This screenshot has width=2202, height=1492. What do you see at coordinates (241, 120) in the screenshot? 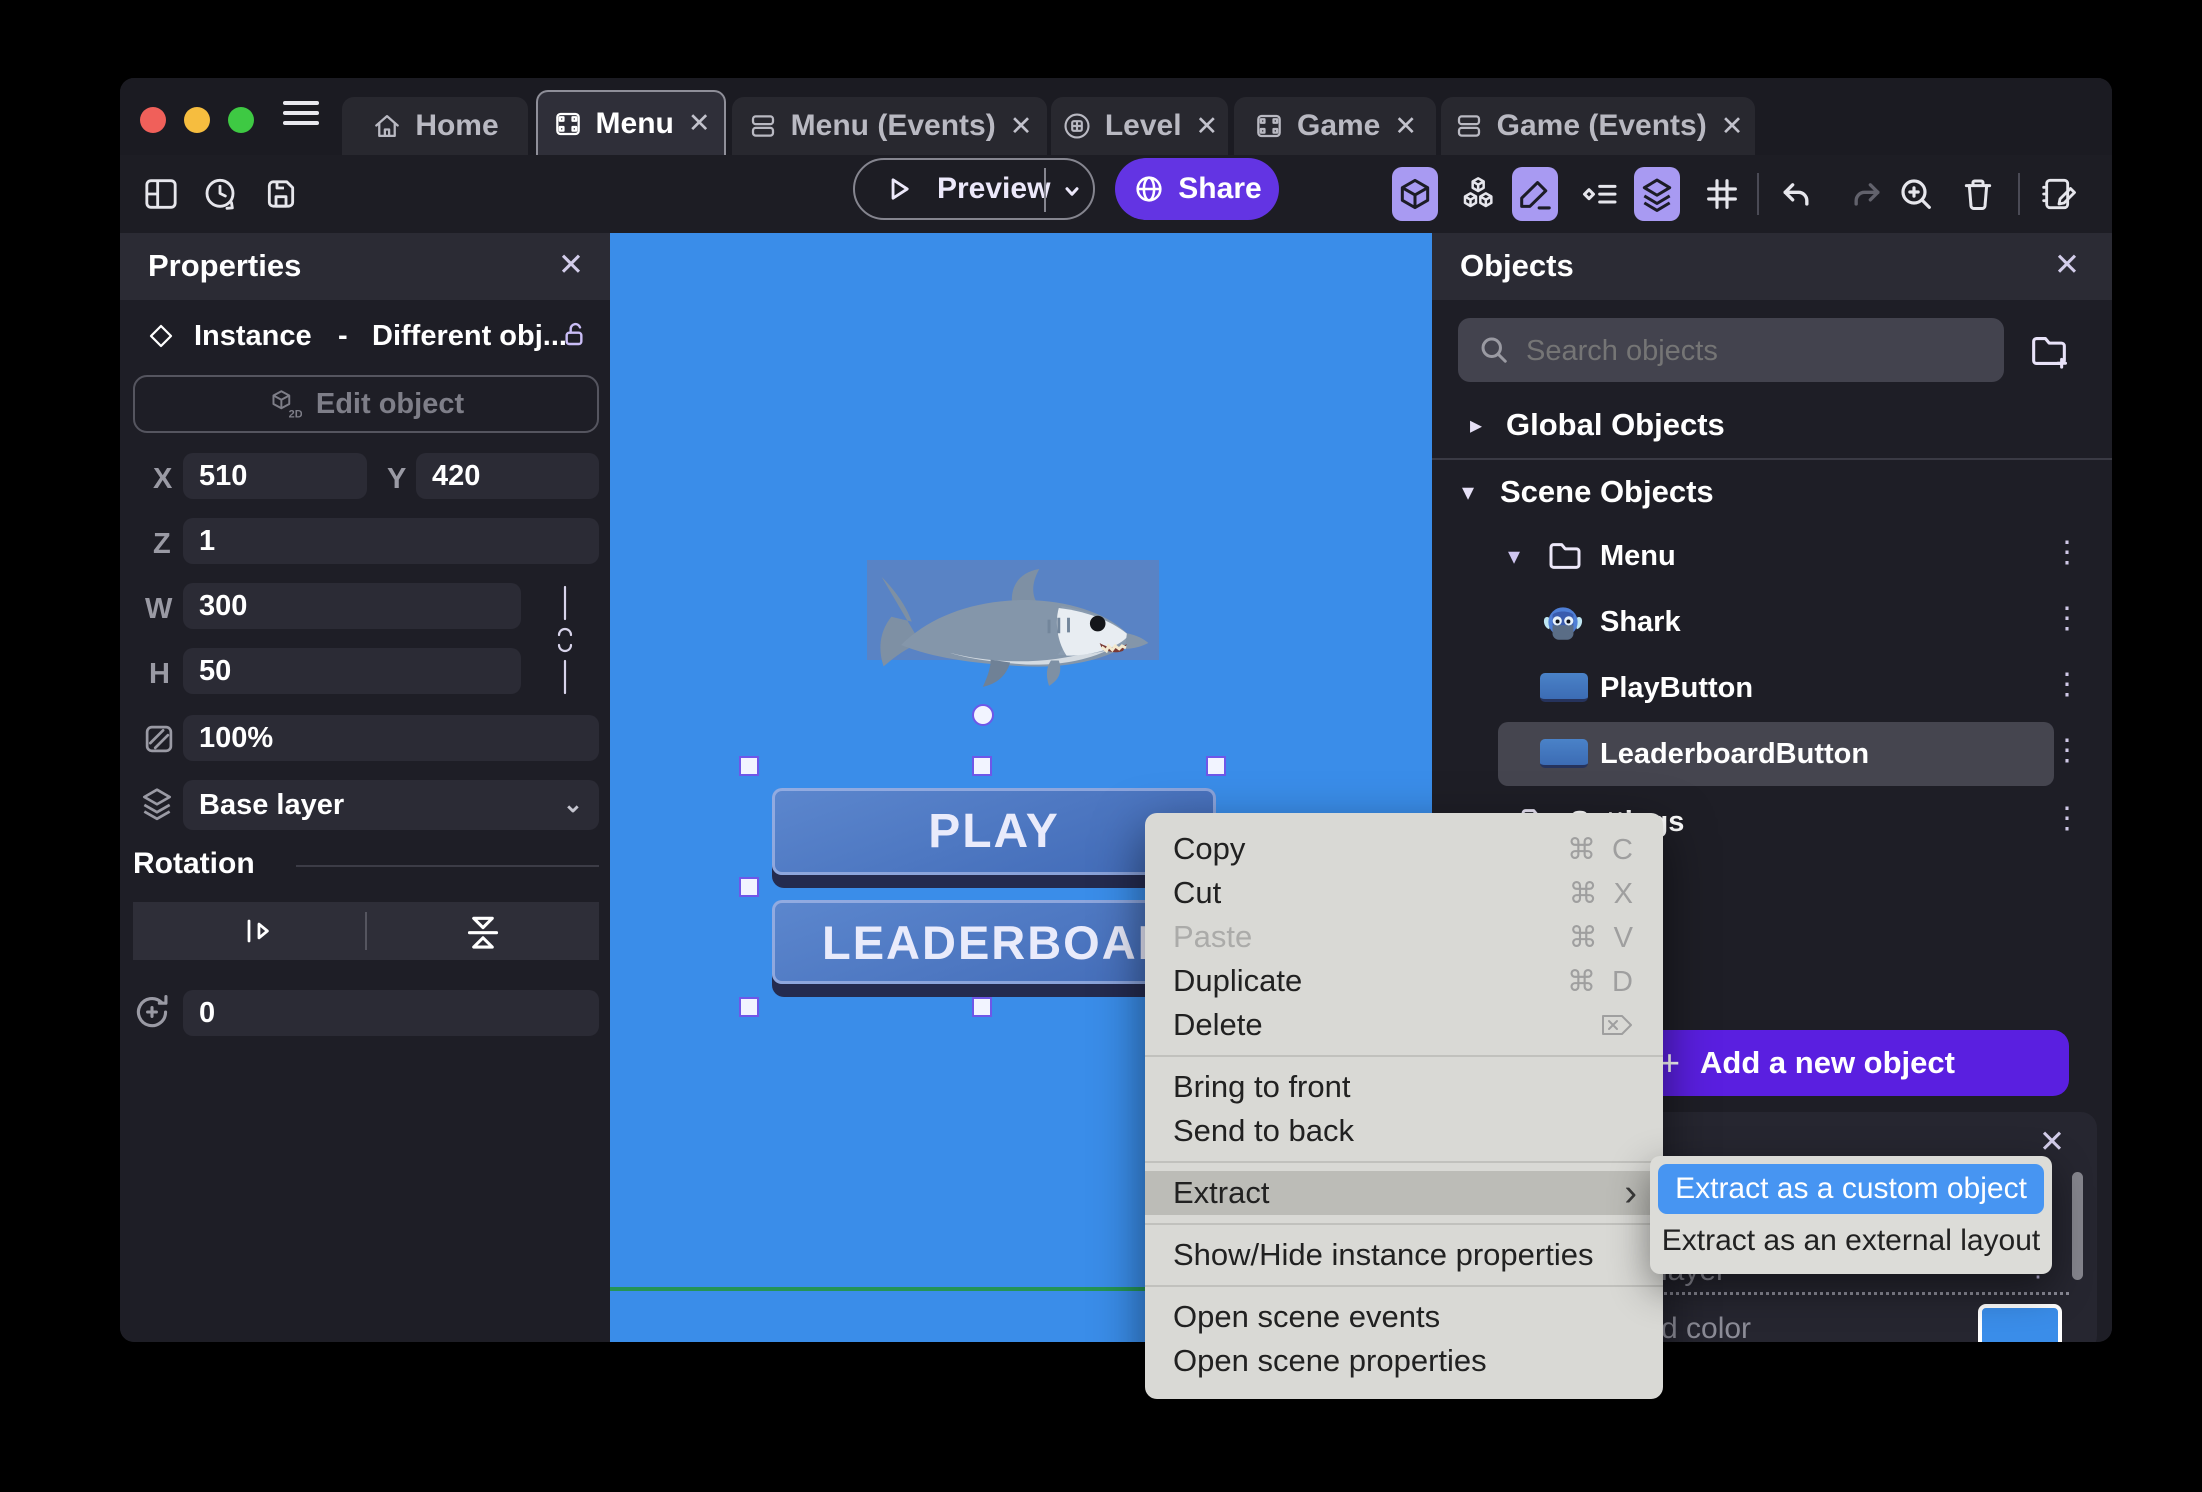
I see `traffic-light-zoom` at bounding box center [241, 120].